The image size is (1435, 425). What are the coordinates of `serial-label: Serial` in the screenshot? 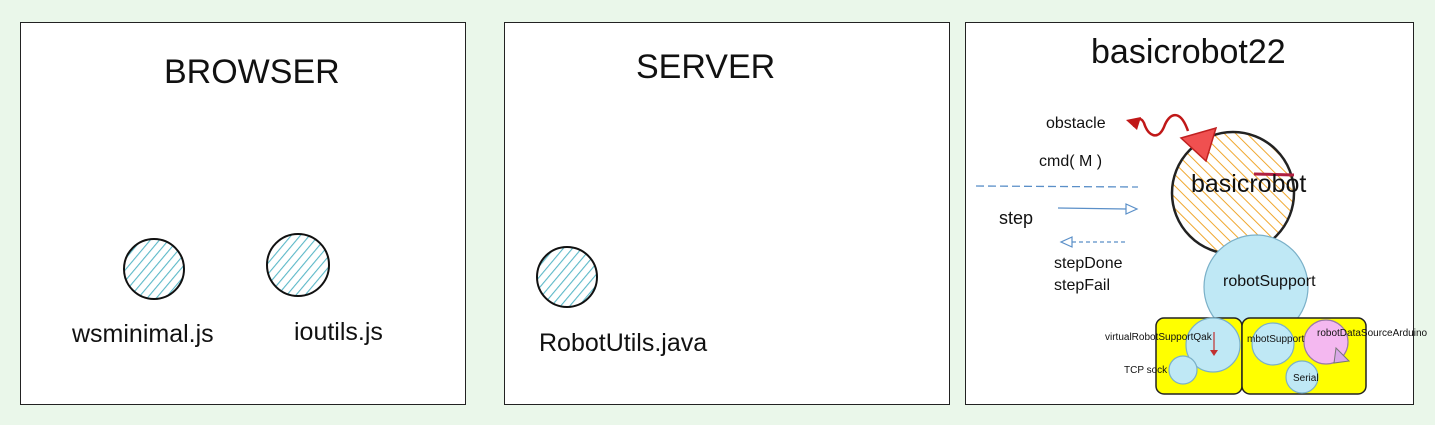 It's located at (1306, 378).